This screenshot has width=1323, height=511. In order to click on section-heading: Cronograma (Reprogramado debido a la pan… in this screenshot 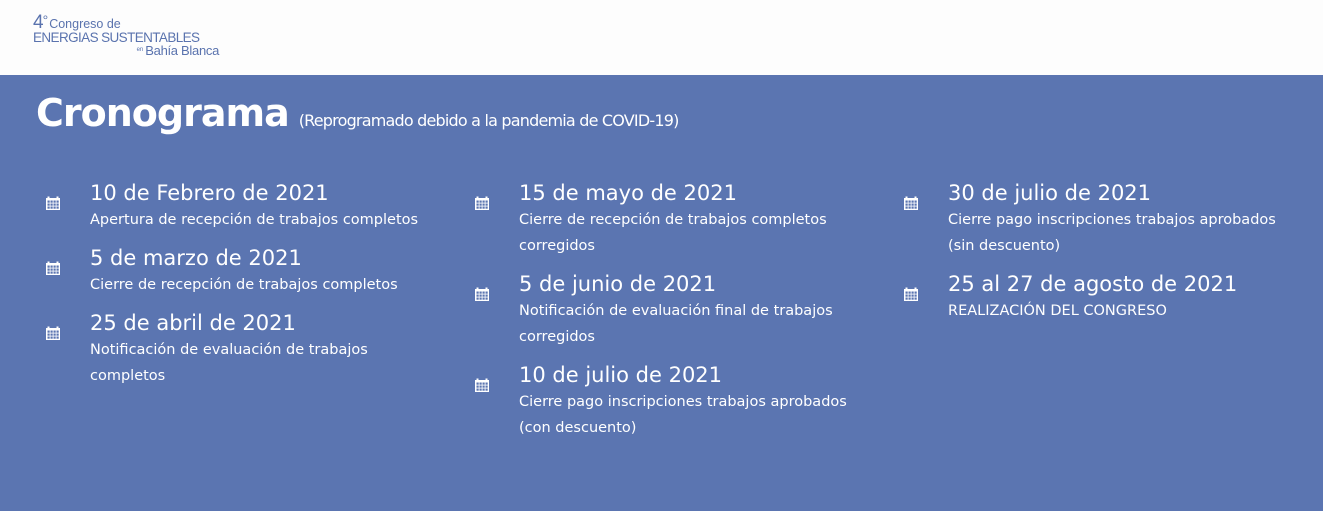, I will do `click(357, 113)`.